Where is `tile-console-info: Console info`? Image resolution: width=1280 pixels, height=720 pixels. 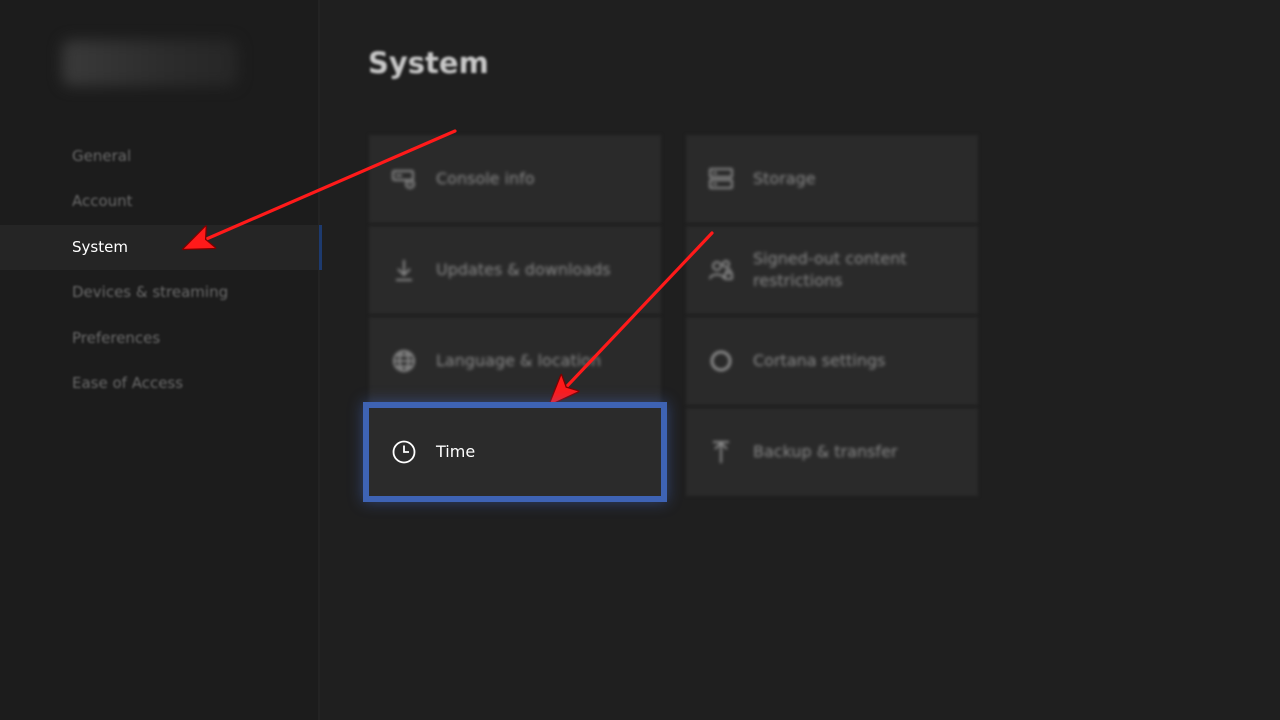
tile-console-info: Console info is located at coordinates (515, 179).